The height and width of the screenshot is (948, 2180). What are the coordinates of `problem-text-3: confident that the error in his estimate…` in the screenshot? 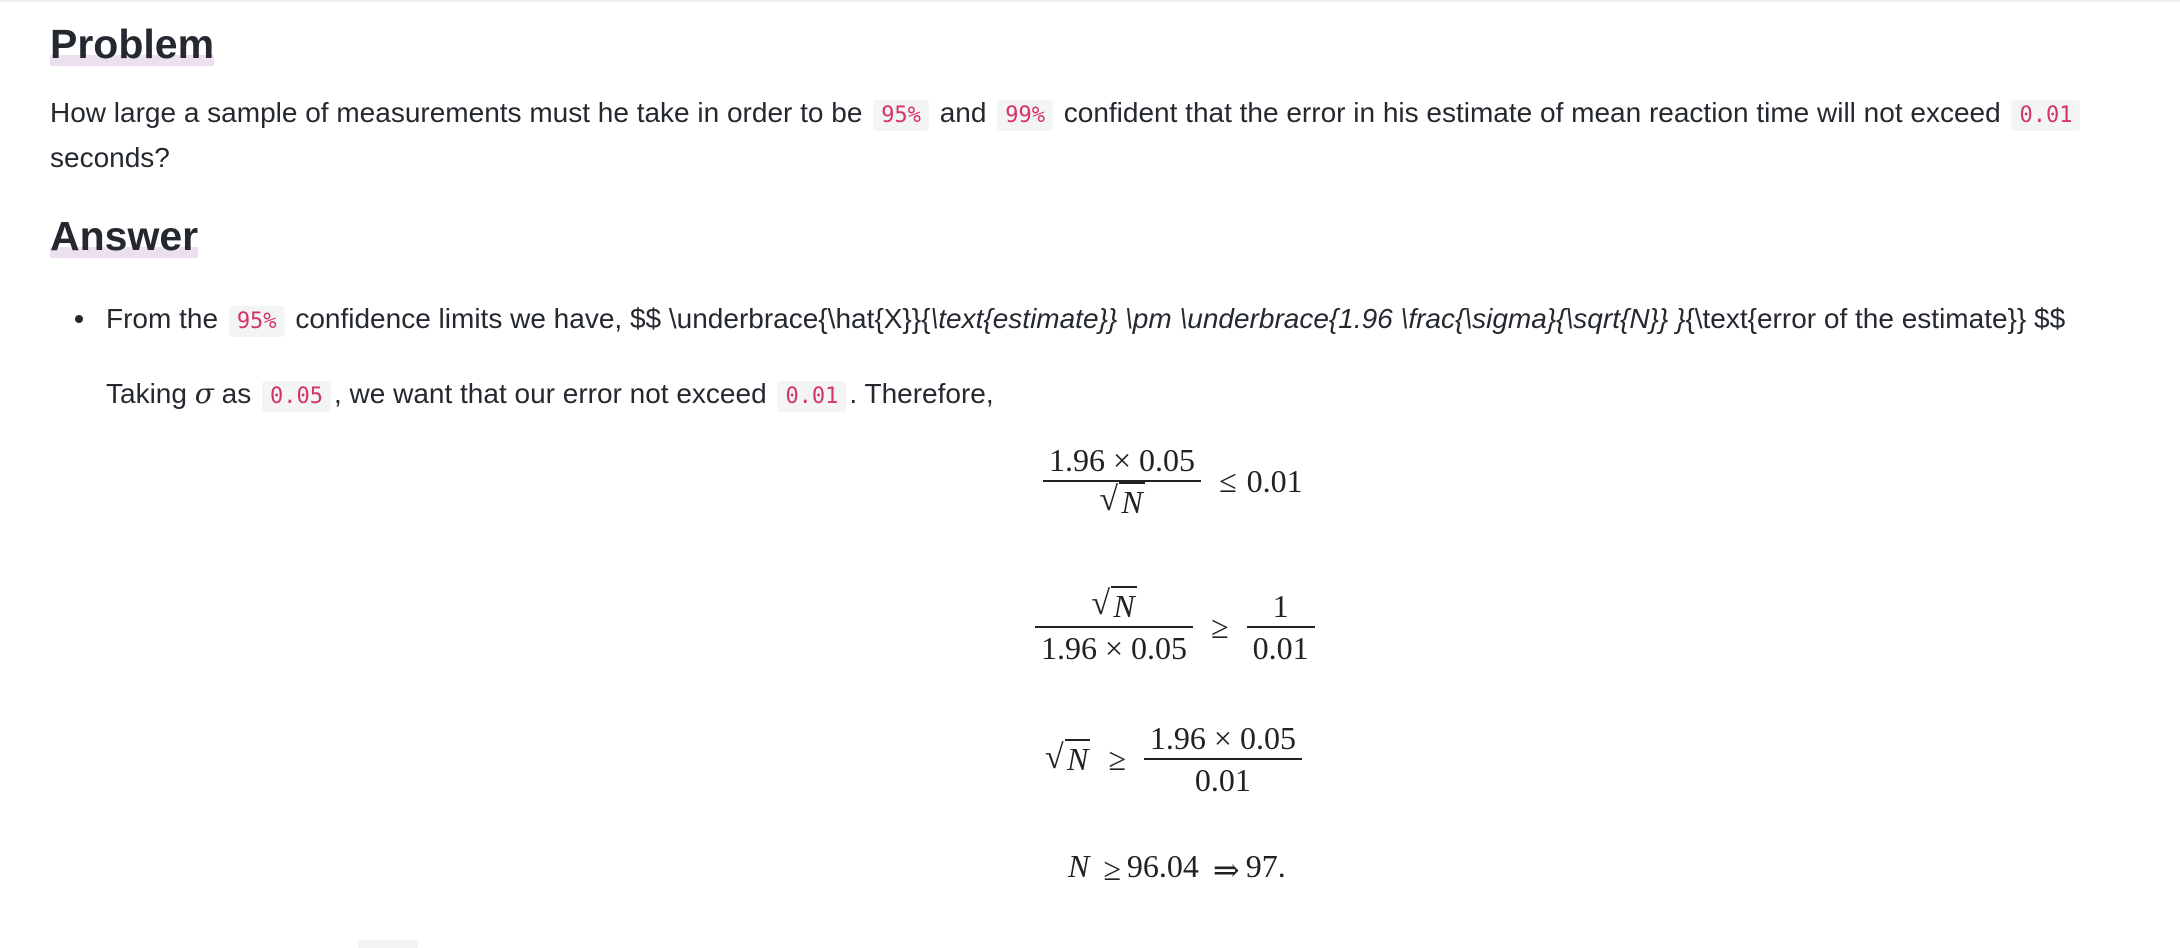 It's located at (1532, 112).